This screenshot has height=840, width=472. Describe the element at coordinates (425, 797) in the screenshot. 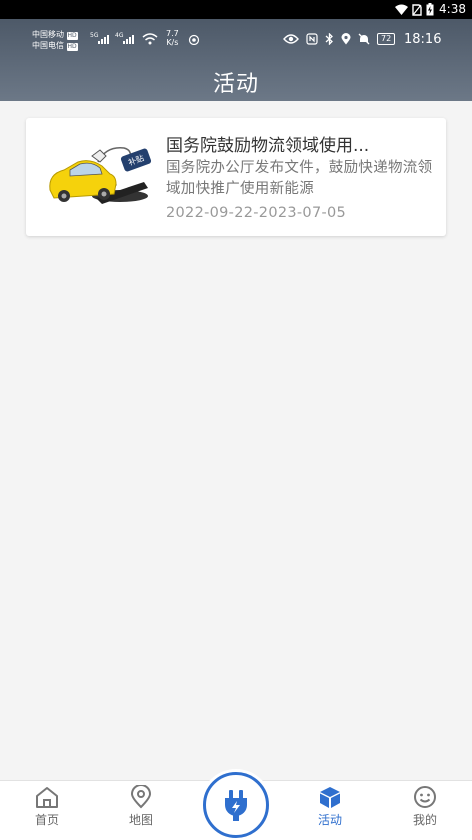

I see `smiley-icon` at that location.